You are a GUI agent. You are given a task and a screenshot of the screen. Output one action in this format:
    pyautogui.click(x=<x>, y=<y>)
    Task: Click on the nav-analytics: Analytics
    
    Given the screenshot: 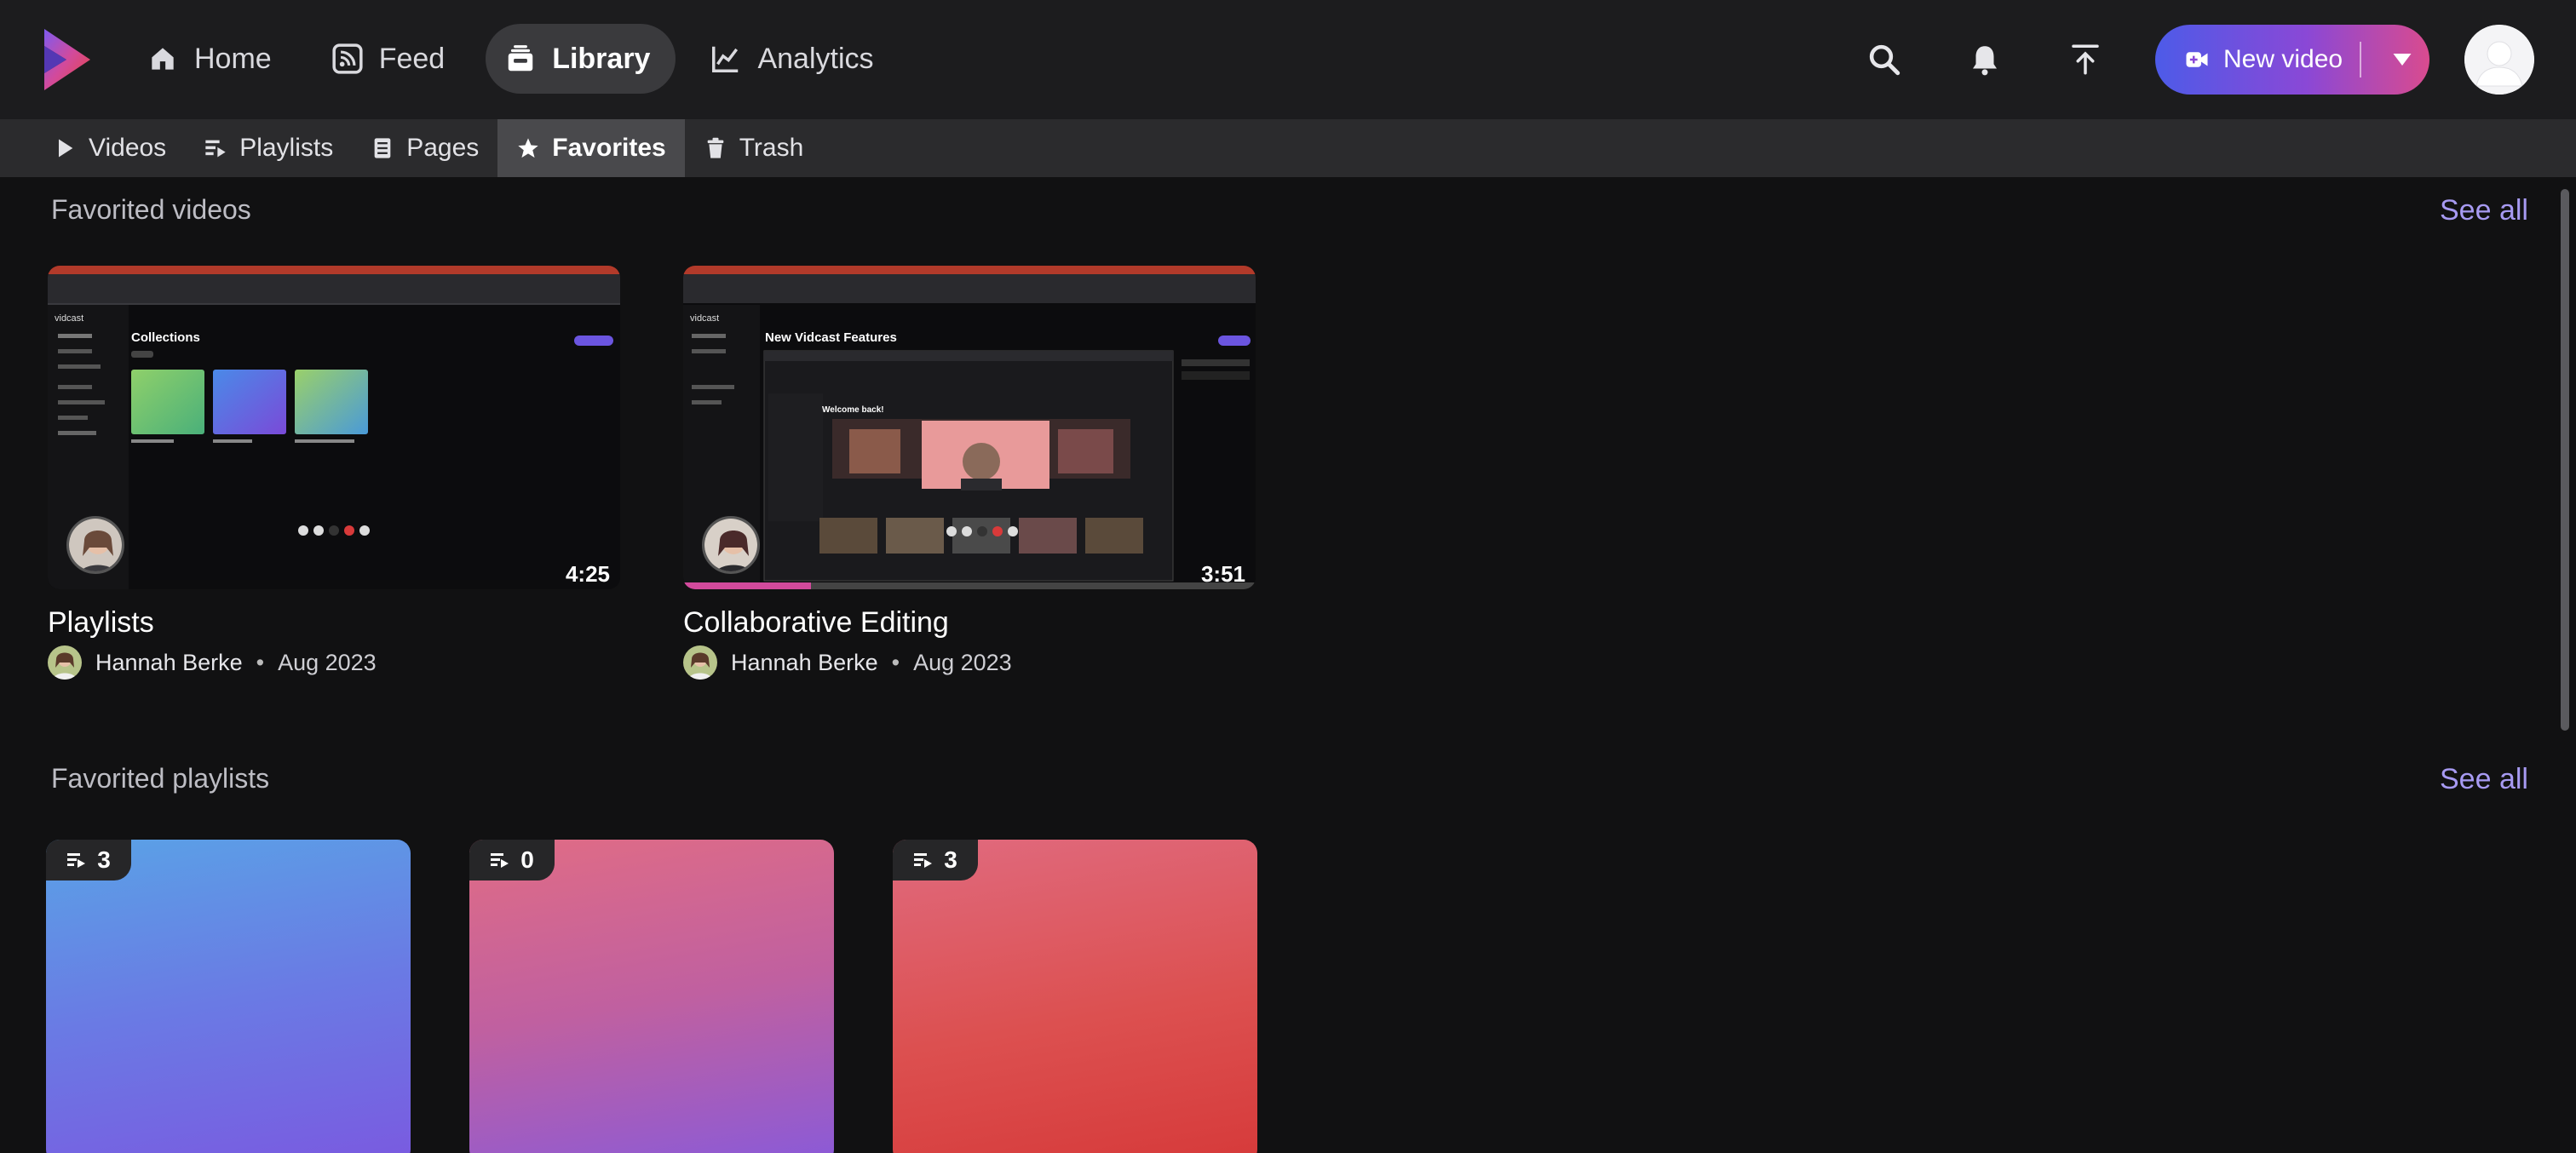 What is the action you would take?
    pyautogui.click(x=795, y=59)
    